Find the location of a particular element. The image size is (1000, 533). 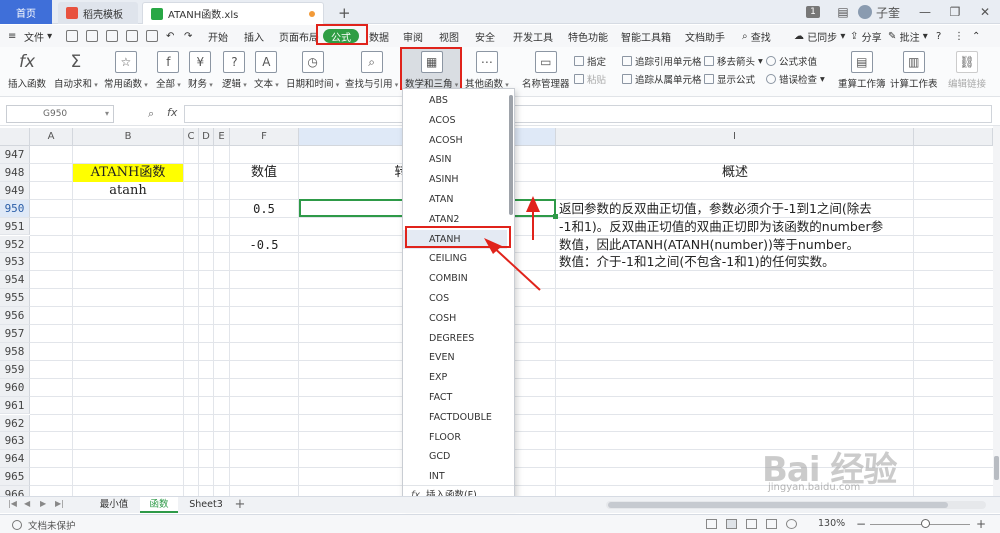

row-header: 947 is located at coordinates (15, 155).